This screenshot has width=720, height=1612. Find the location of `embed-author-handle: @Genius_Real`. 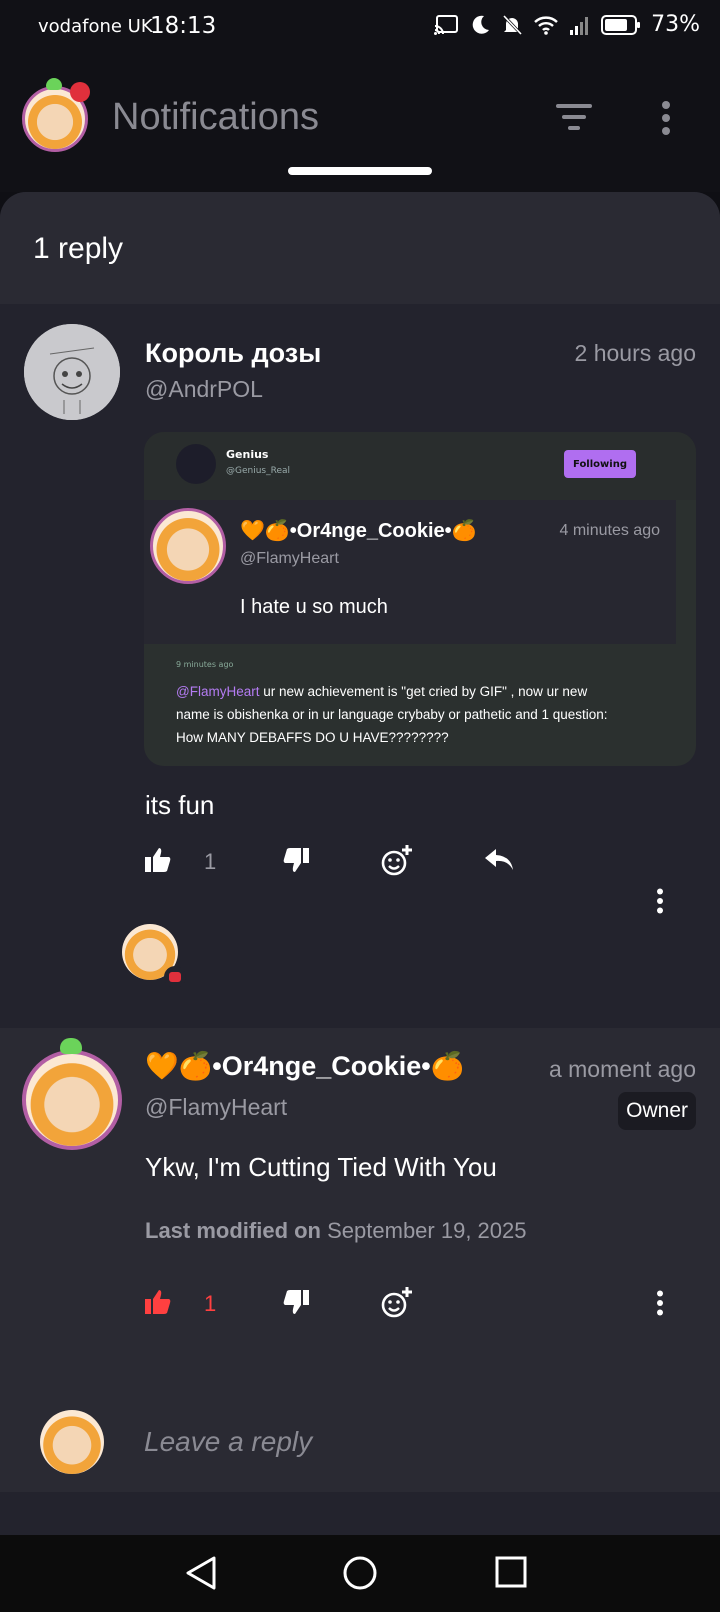

embed-author-handle: @Genius_Real is located at coordinates (258, 471).